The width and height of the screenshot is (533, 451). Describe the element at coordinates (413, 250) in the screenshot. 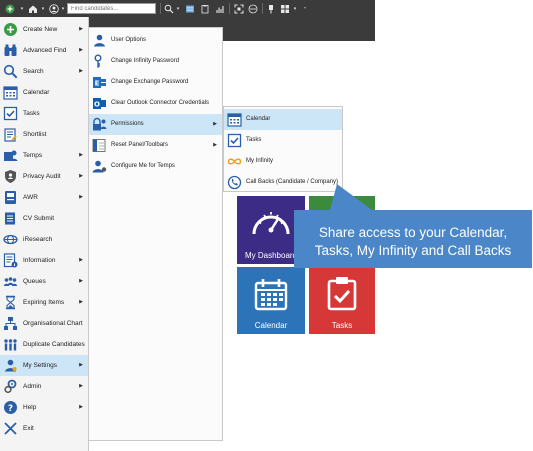

I see `callout-line-2: Tasks, My Infinity and Call Backs` at that location.